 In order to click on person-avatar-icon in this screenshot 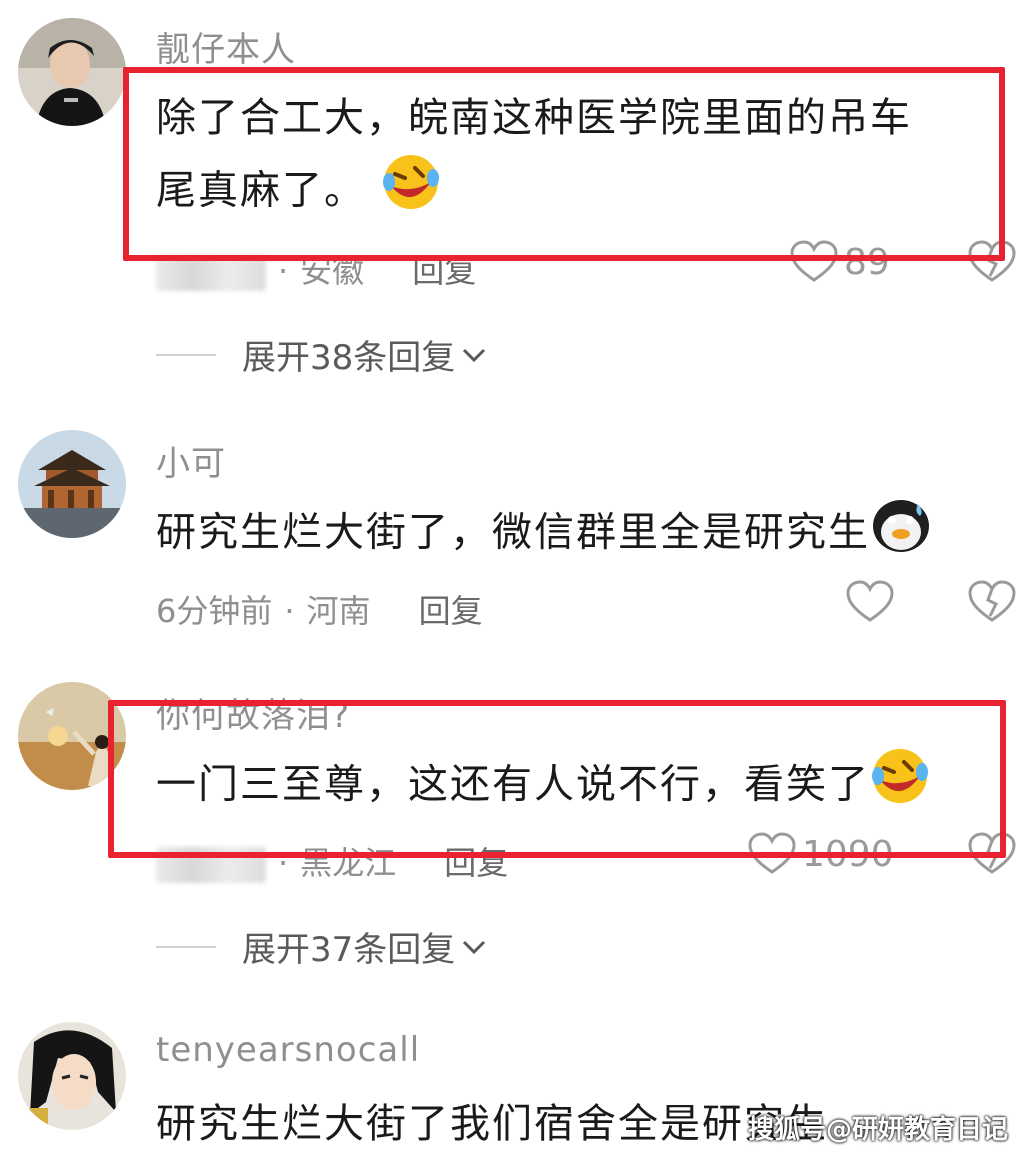, I will do `click(72, 72)`.